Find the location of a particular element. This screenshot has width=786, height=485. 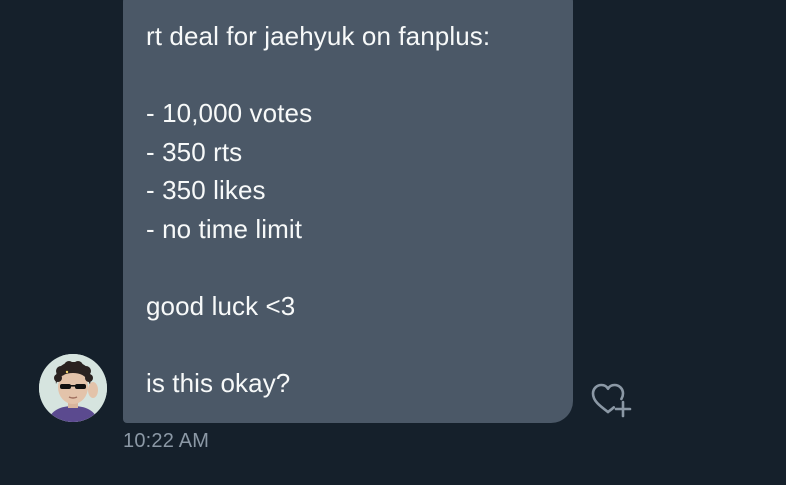

message-timestamp: 10:22 AM is located at coordinates (166, 441).